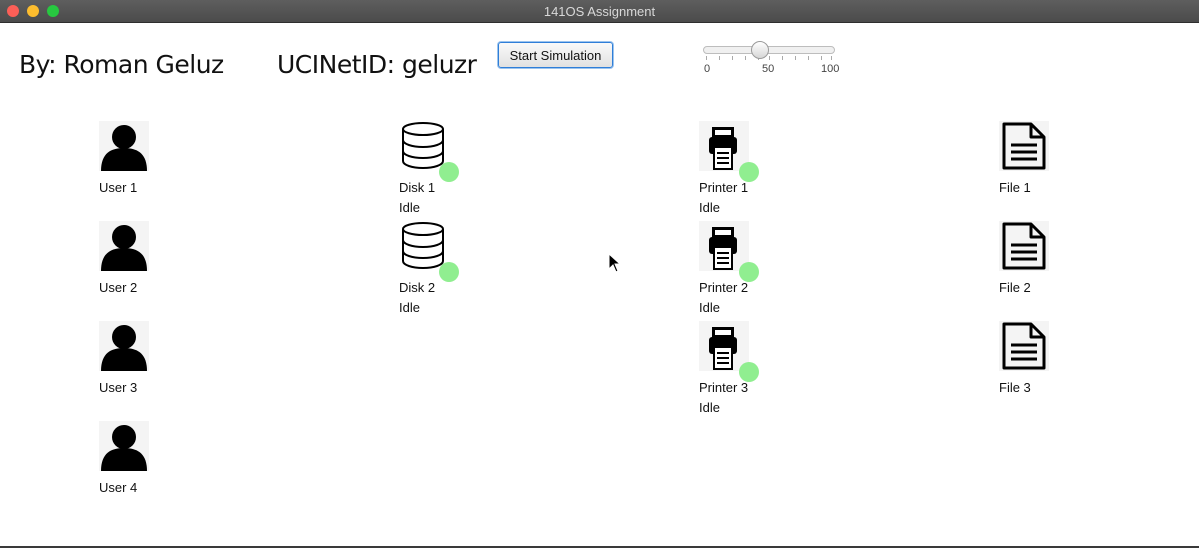  I want to click on mouse-pointer-icon, so click(615, 265).